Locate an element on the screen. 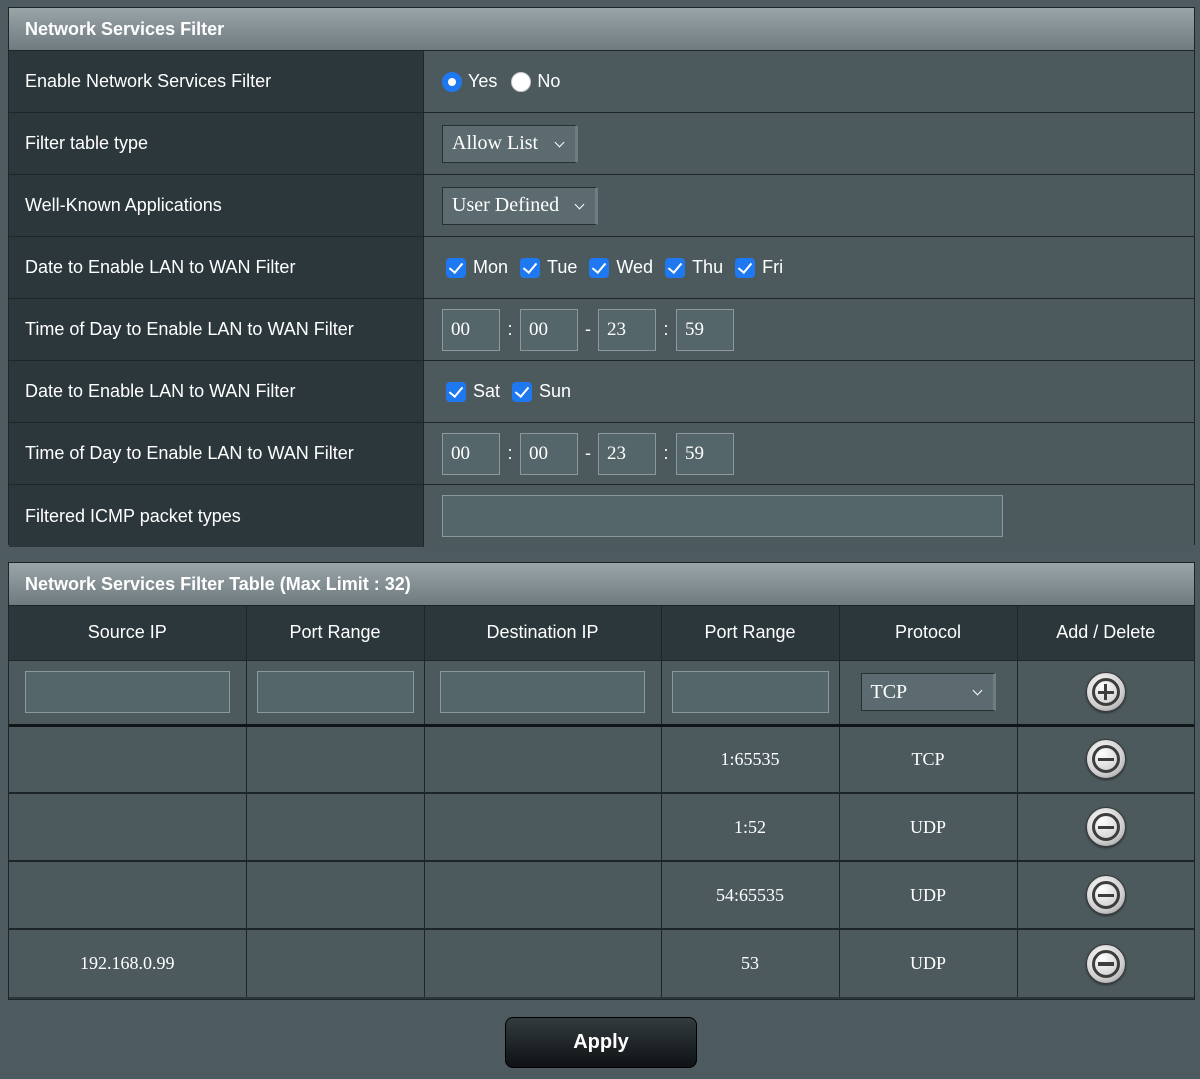 The width and height of the screenshot is (1200, 1079). weekend-time-label: Time of Day to Enable LAN to WAN Filter is located at coordinates (216, 453).